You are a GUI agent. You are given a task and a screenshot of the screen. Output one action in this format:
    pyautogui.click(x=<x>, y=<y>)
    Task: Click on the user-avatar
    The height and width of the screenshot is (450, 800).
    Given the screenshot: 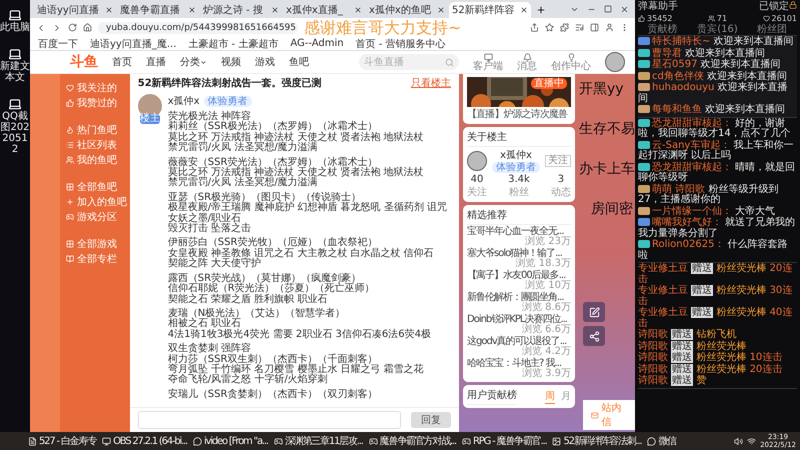 What is the action you would take?
    pyautogui.click(x=615, y=62)
    